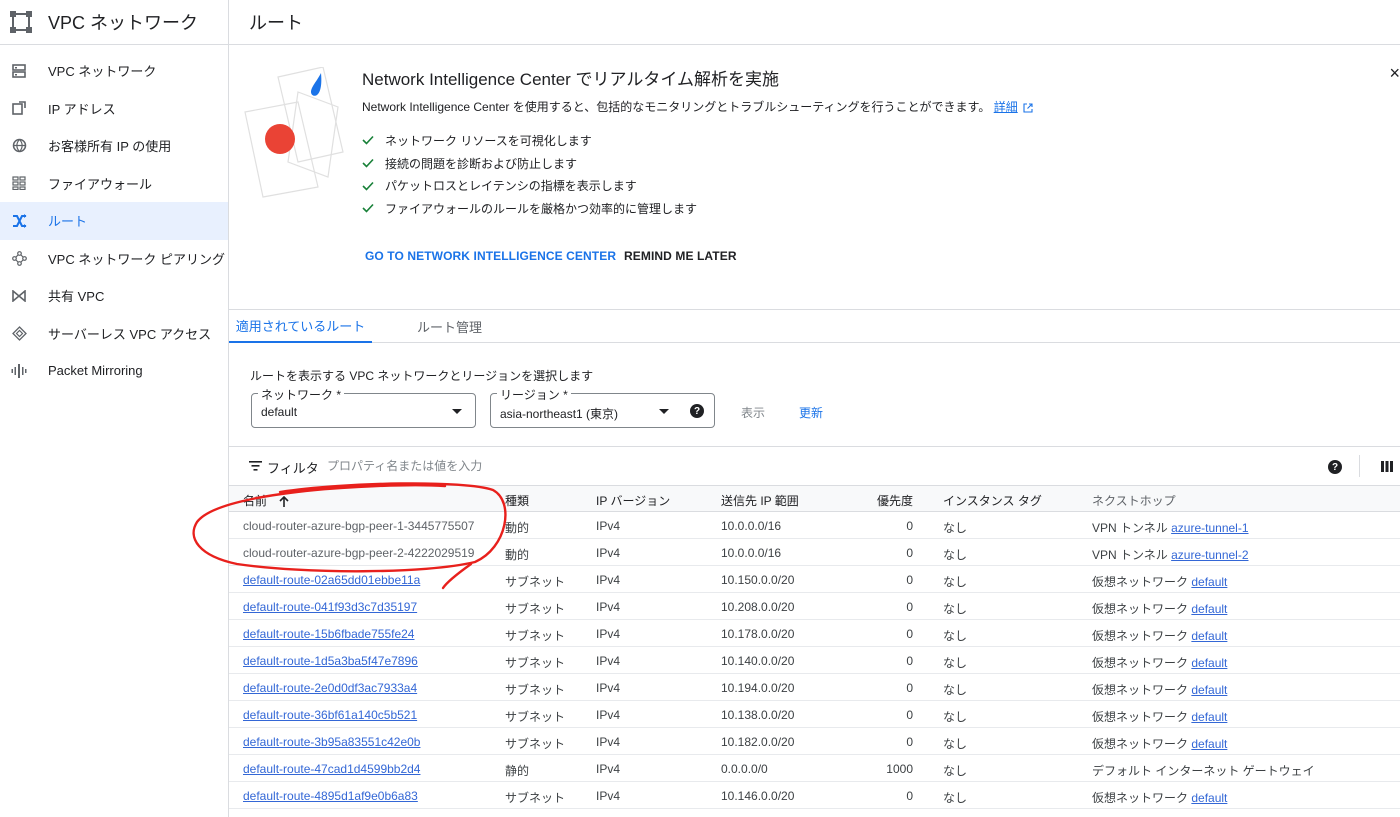 The width and height of the screenshot is (1400, 817). I want to click on region-select-value: asia-northeast1 (東京), so click(559, 414).